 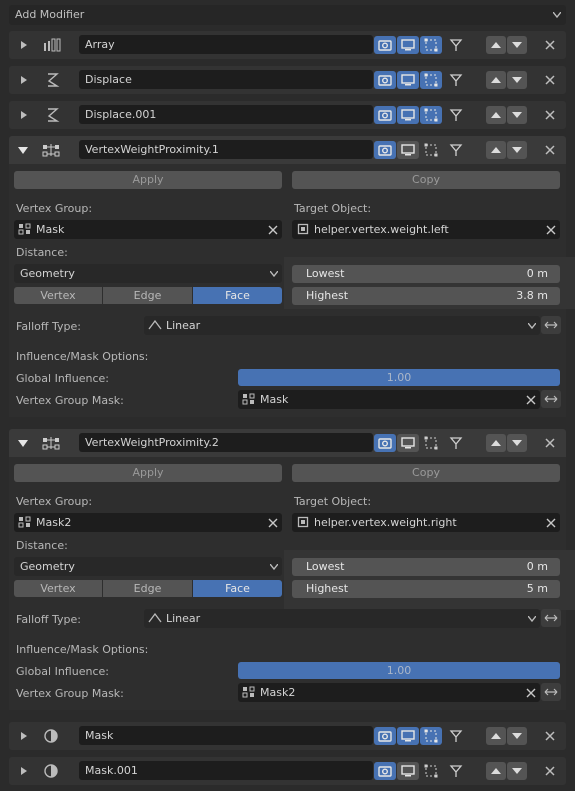 What do you see at coordinates (226, 735) in the screenshot?
I see `modifier-name-field: Mask` at bounding box center [226, 735].